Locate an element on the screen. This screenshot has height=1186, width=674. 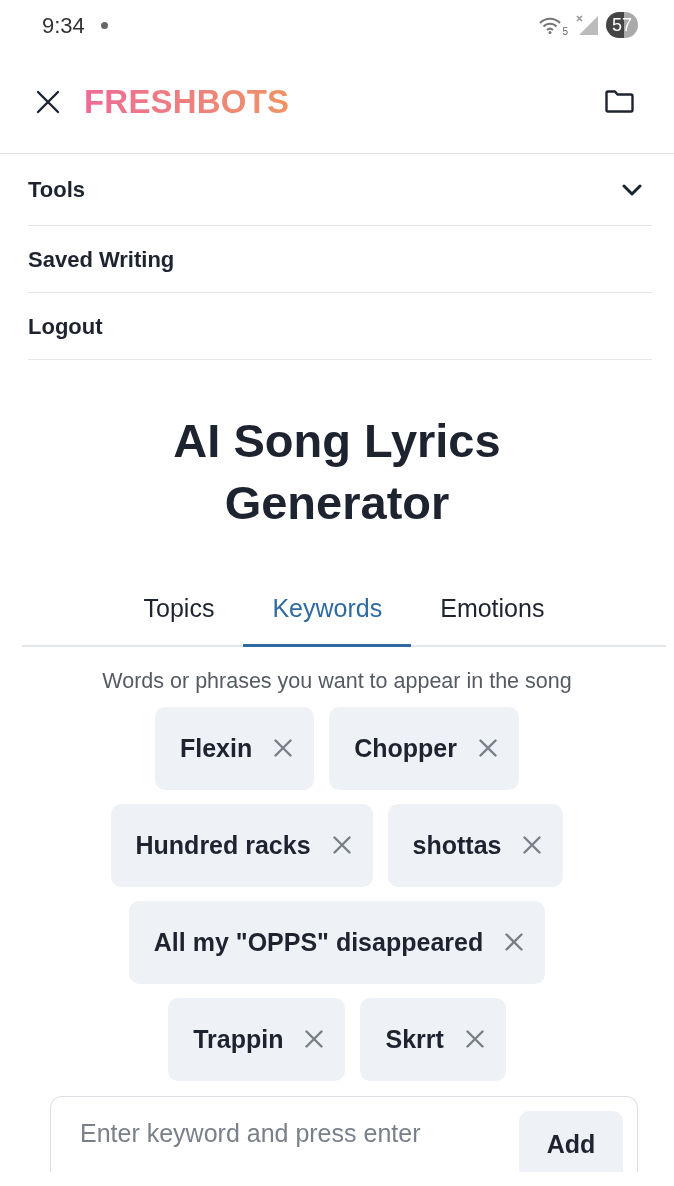
keyword-text: shottas is located at coordinates (457, 845).